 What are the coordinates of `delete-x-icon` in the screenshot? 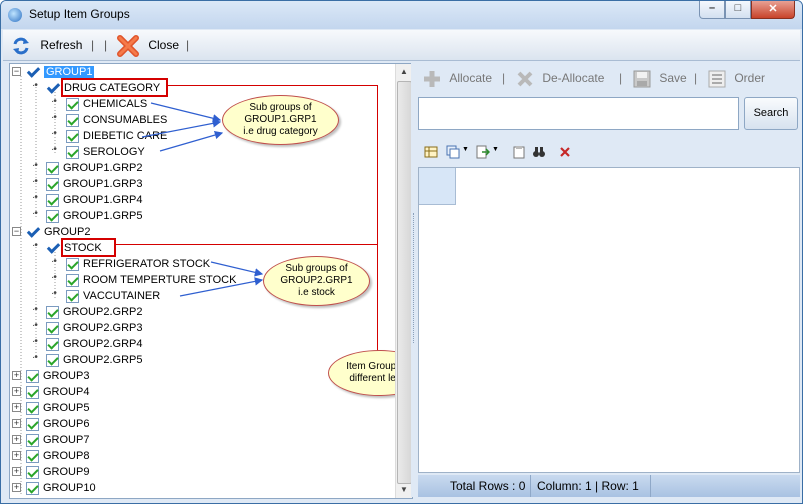 It's located at (565, 152).